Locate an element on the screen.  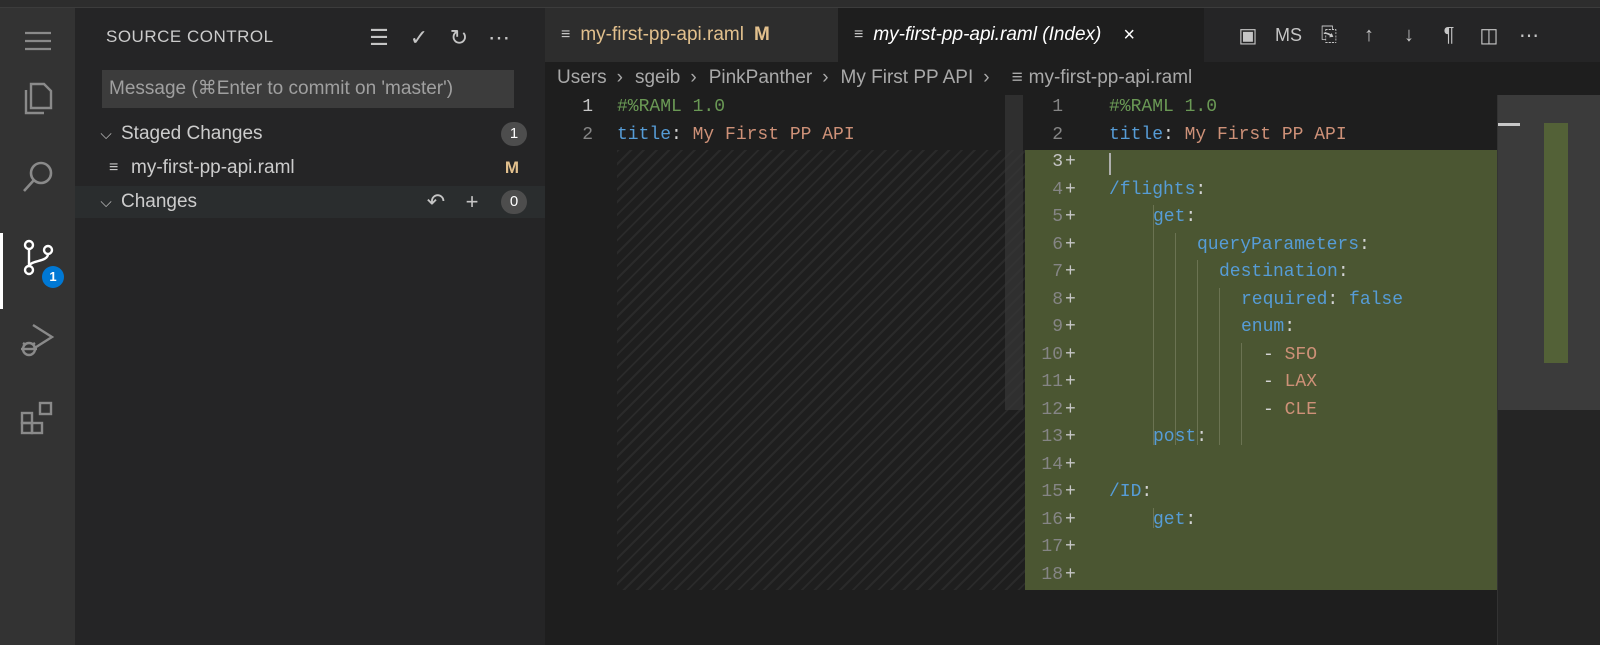
line-number: 18 is located at coordinates (1052, 575).